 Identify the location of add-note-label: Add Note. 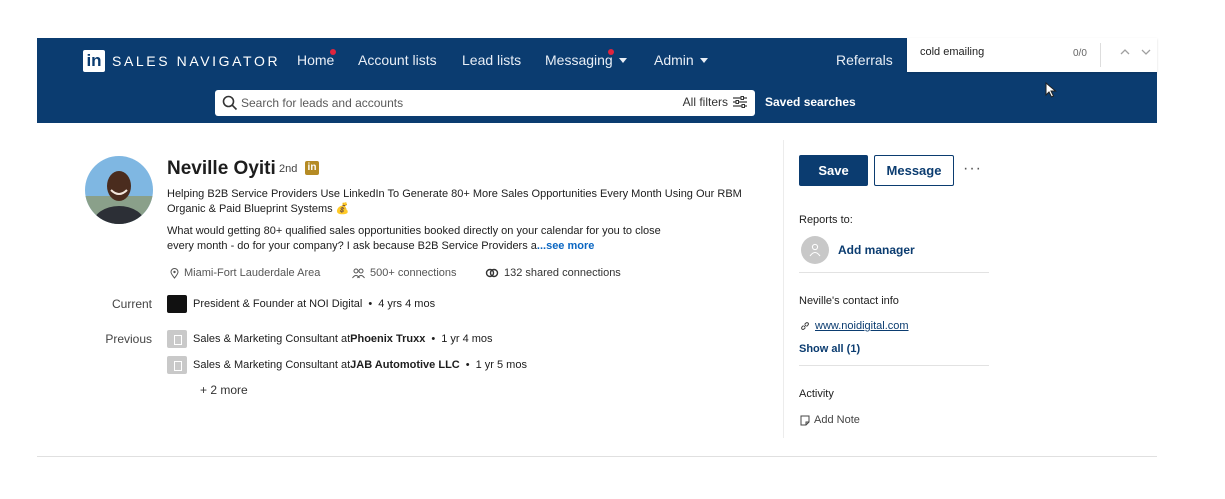
(837, 420).